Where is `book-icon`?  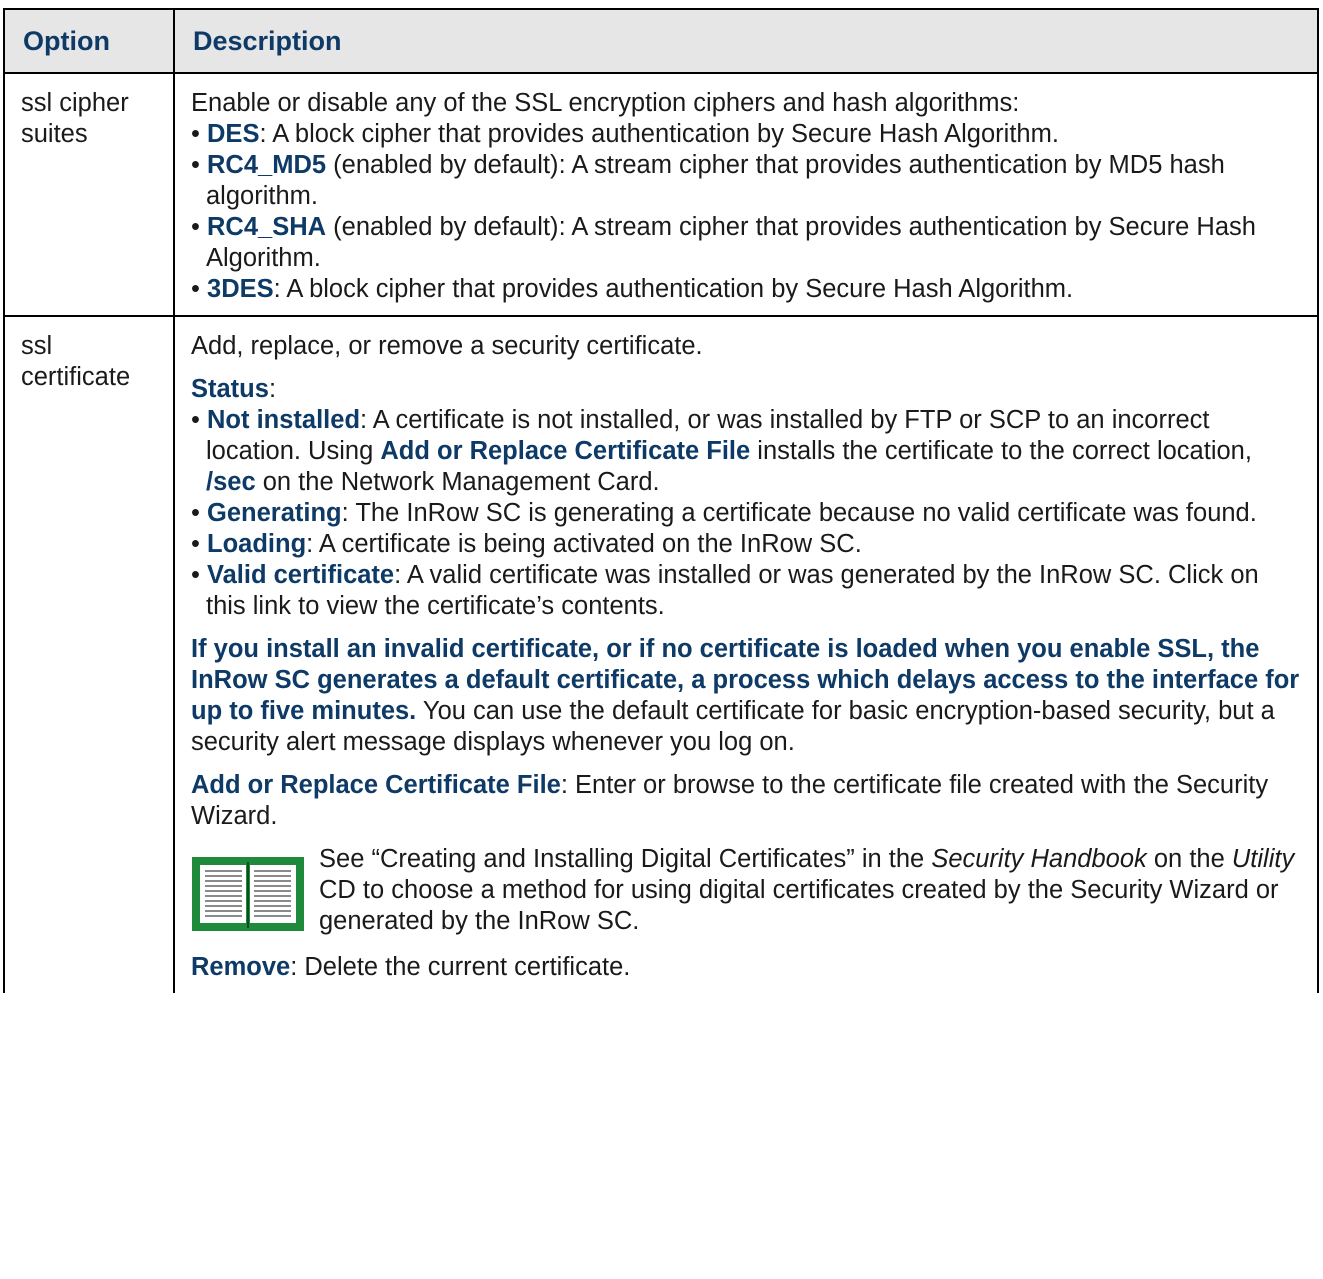
book-icon is located at coordinates (255, 892).